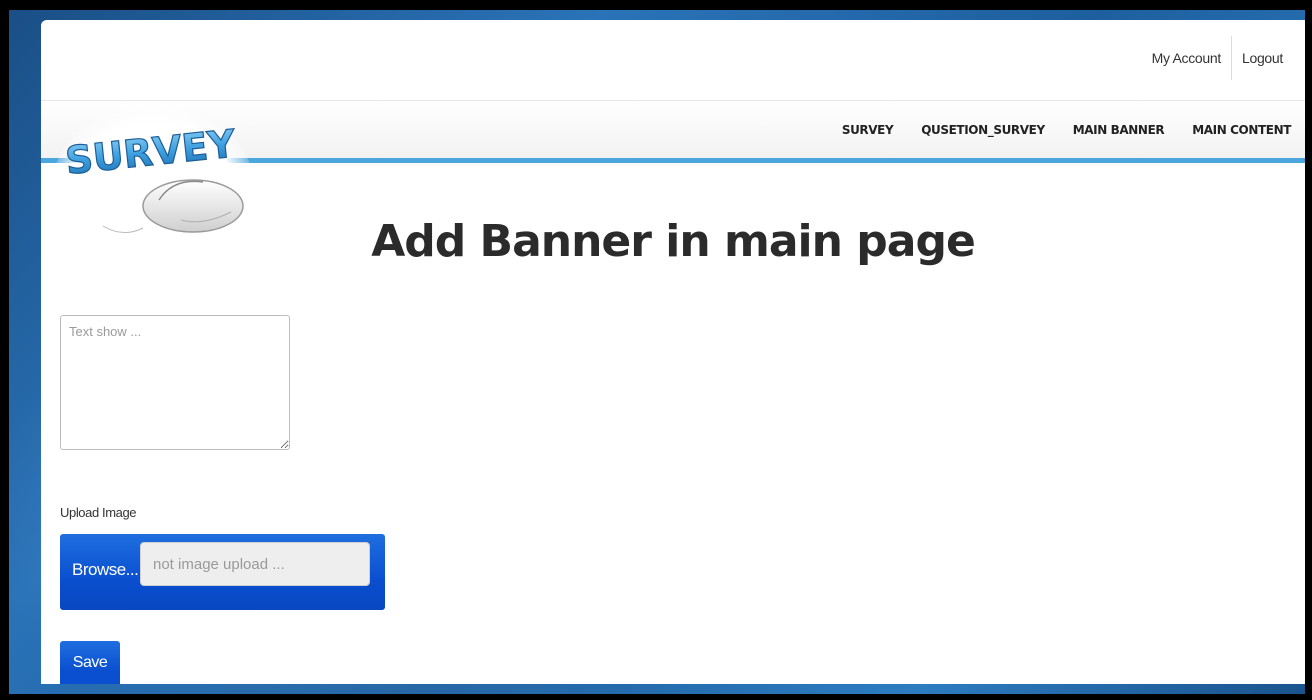  Describe the element at coordinates (982, 130) in the screenshot. I see `nav-item-question-survey: QUSETION_SURVEY` at that location.